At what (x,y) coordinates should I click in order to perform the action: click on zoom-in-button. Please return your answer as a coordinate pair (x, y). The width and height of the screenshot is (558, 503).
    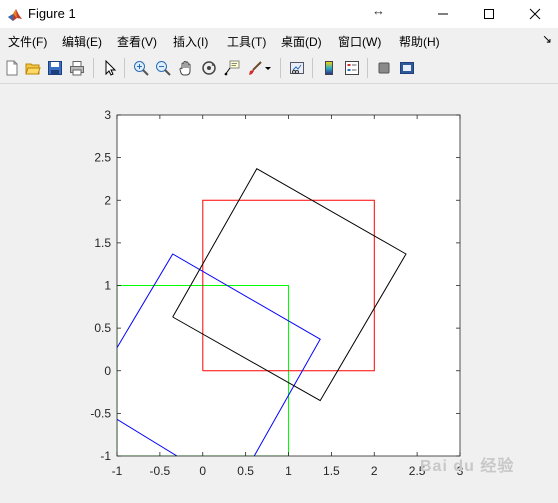
    Looking at the image, I should click on (141, 68).